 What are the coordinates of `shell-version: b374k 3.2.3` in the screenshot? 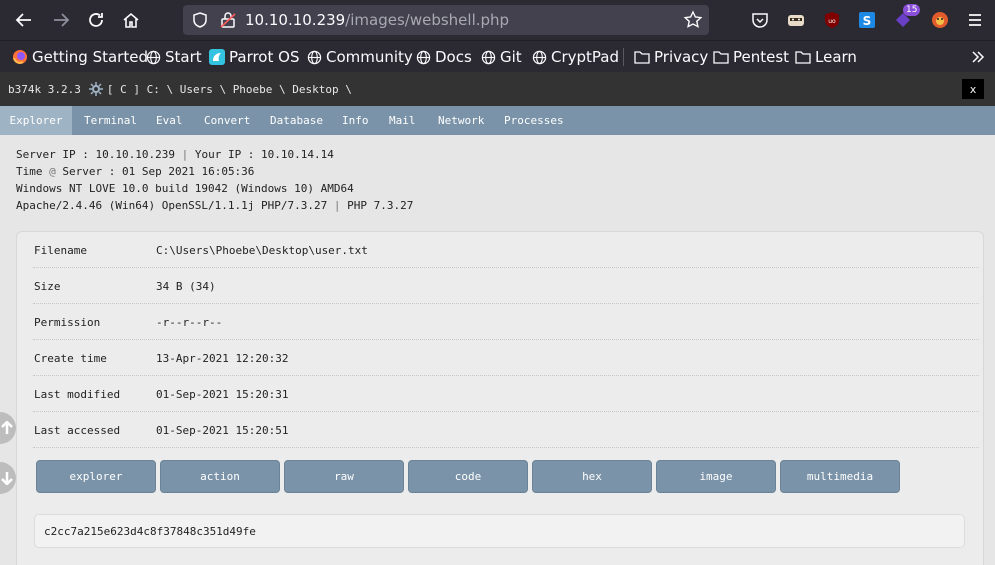 It's located at (44, 89).